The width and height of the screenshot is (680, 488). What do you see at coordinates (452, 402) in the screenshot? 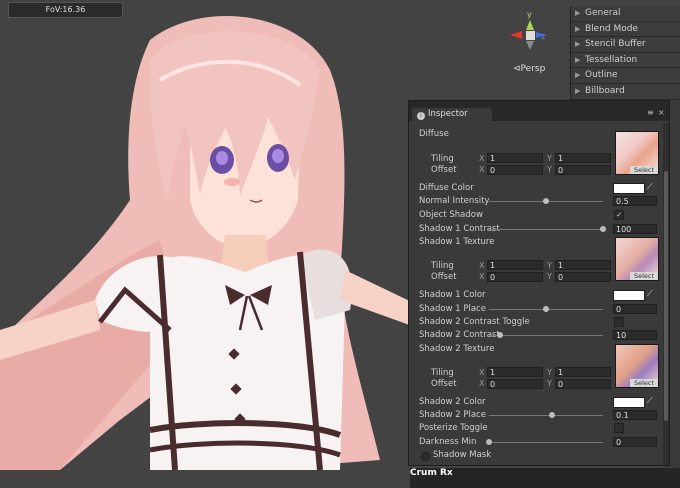
I see `shadow2-color-label: Shadow 2 Color` at bounding box center [452, 402].